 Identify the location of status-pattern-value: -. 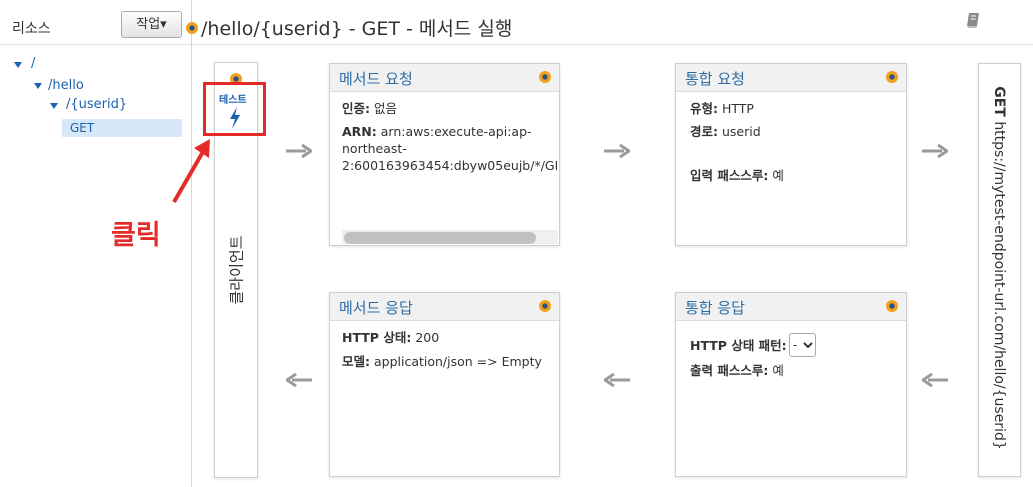
(795, 345).